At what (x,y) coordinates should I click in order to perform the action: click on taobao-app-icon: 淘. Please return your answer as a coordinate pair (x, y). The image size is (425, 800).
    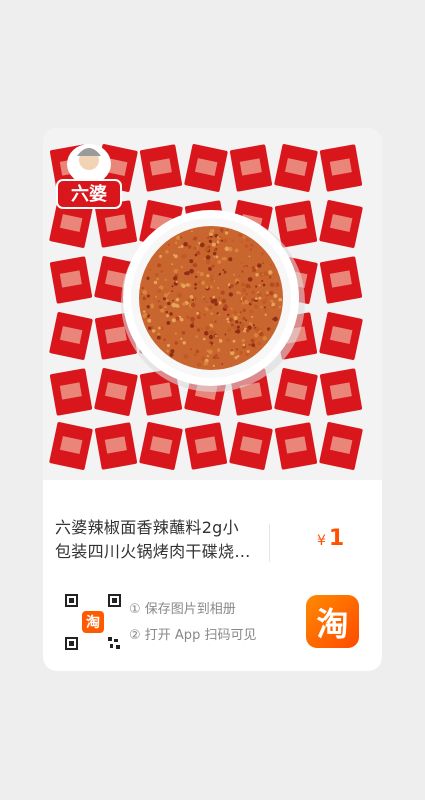
    Looking at the image, I should click on (332, 621).